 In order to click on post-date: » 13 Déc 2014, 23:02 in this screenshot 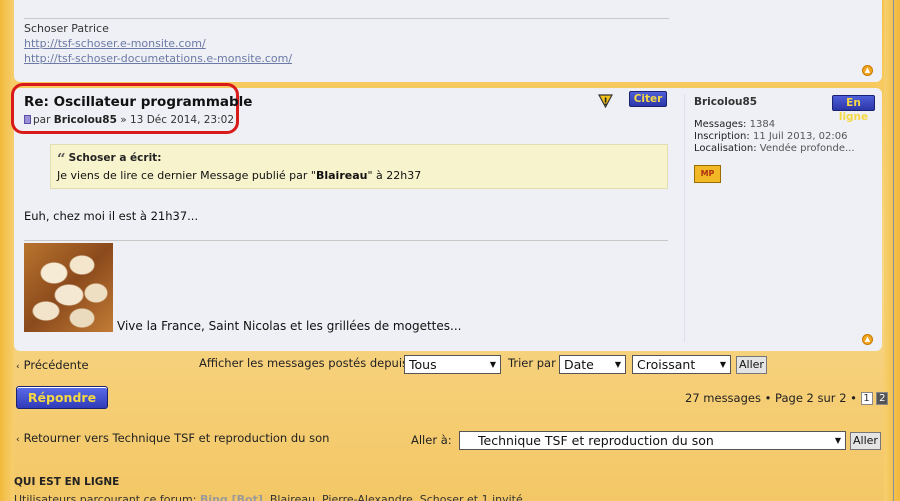, I will do `click(177, 120)`.